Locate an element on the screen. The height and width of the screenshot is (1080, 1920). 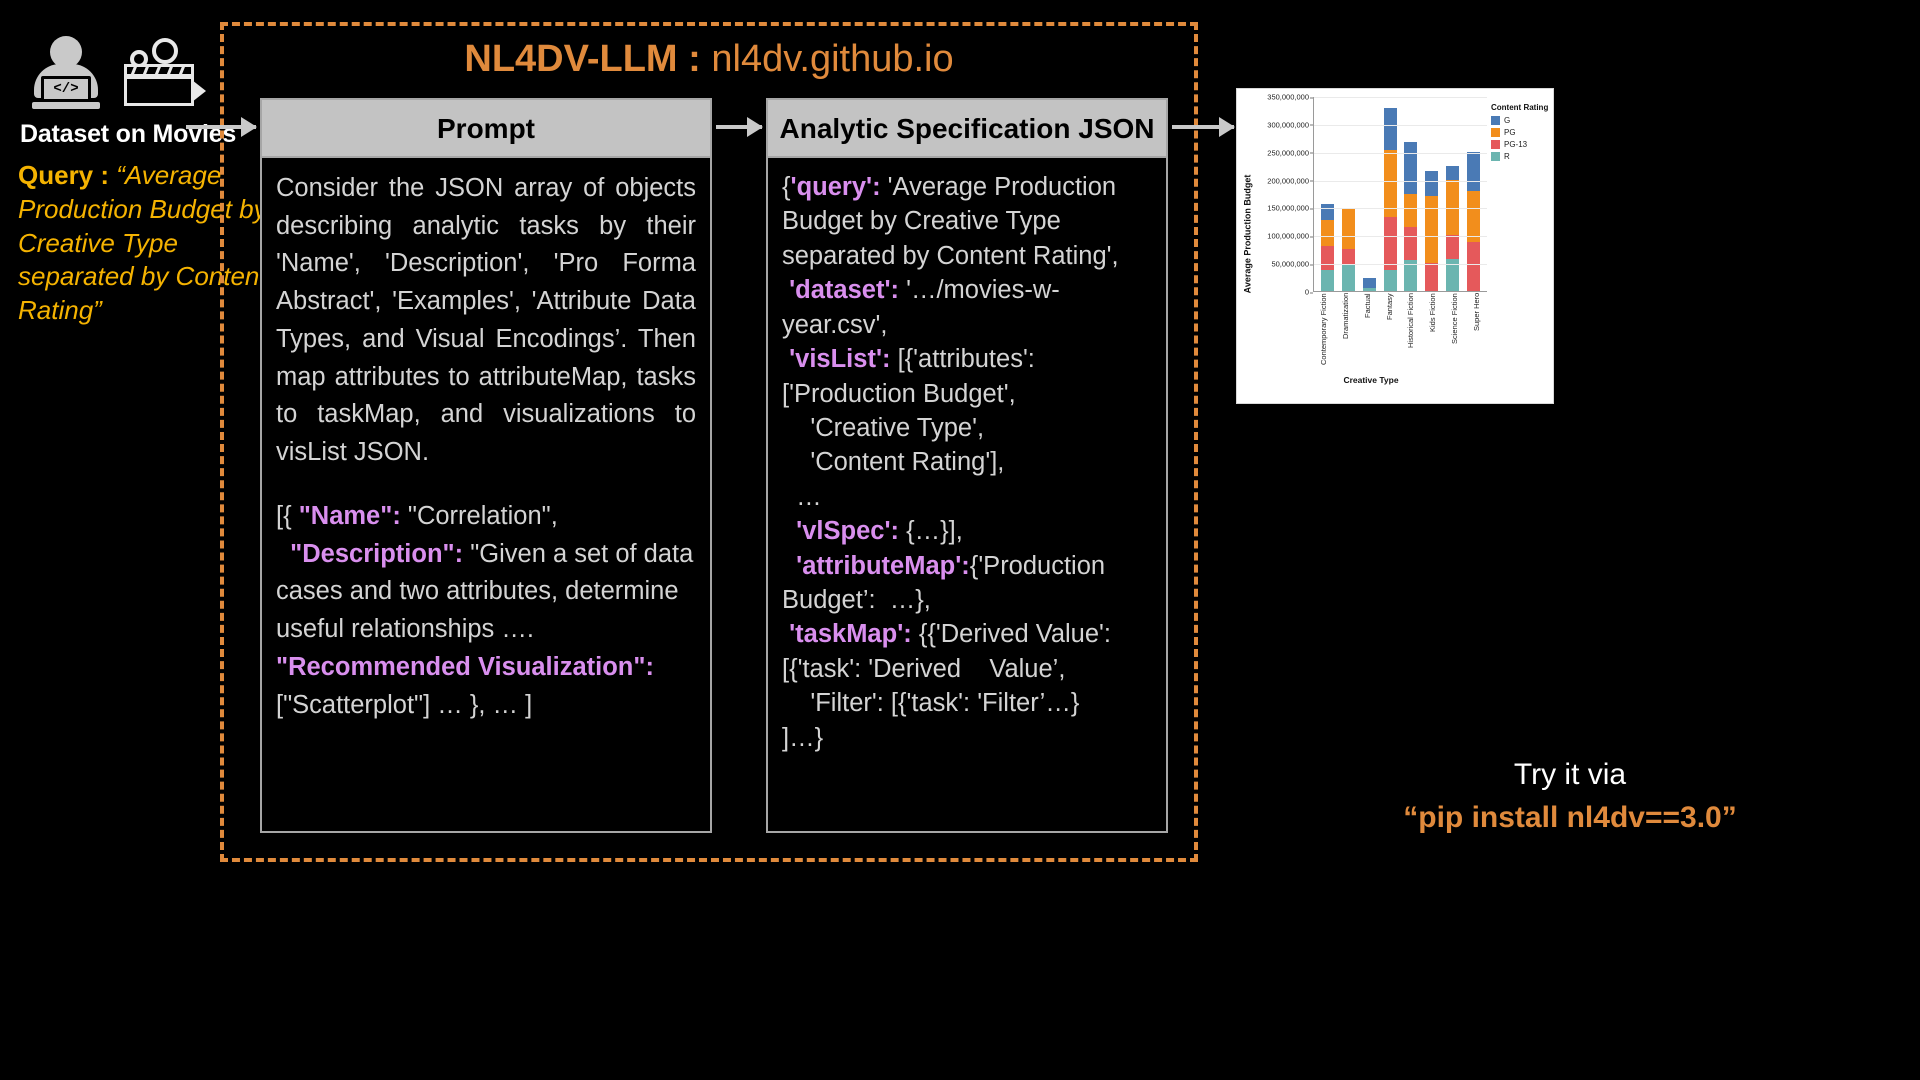
query-prefix-label: Query : is located at coordinates (67, 175).